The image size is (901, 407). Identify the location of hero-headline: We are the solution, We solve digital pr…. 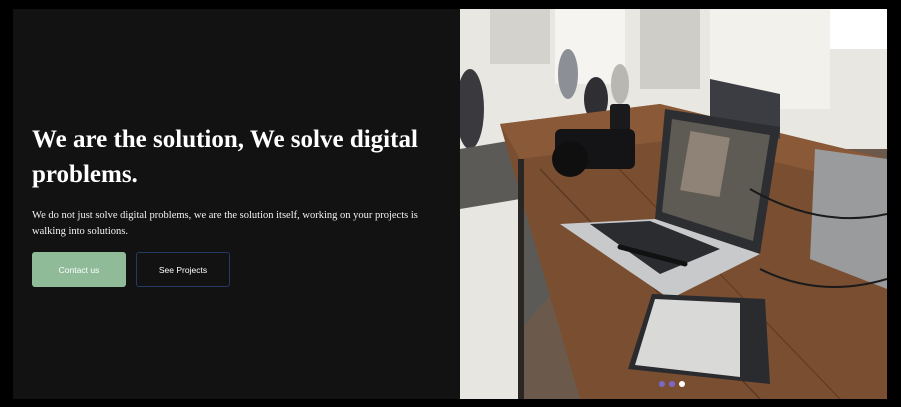
(225, 157).